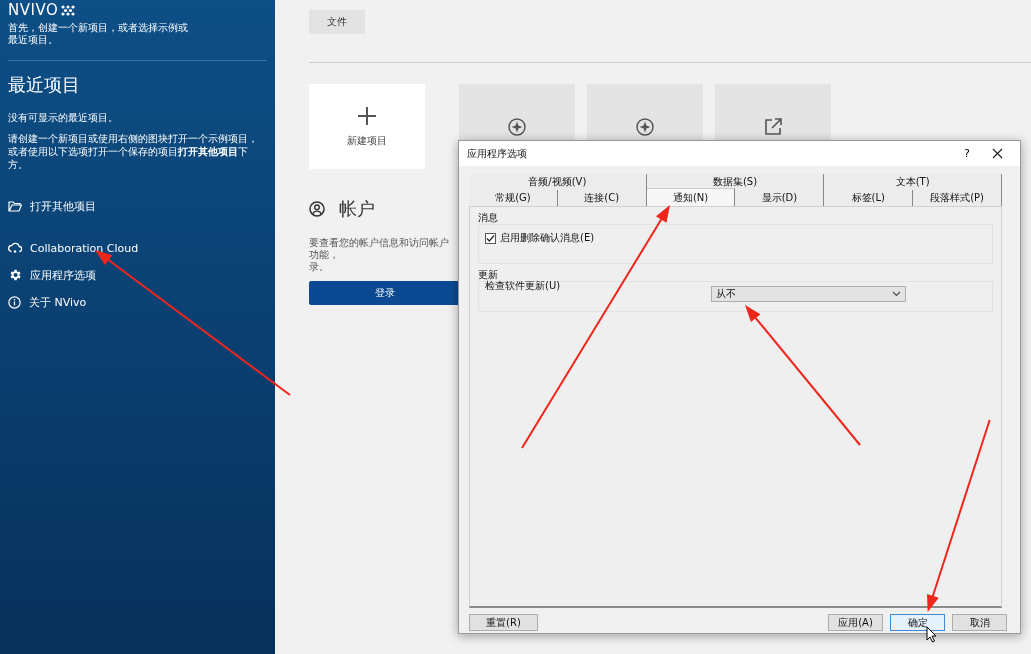 The width and height of the screenshot is (1031, 654). I want to click on chevron-down-icon, so click(896, 294).